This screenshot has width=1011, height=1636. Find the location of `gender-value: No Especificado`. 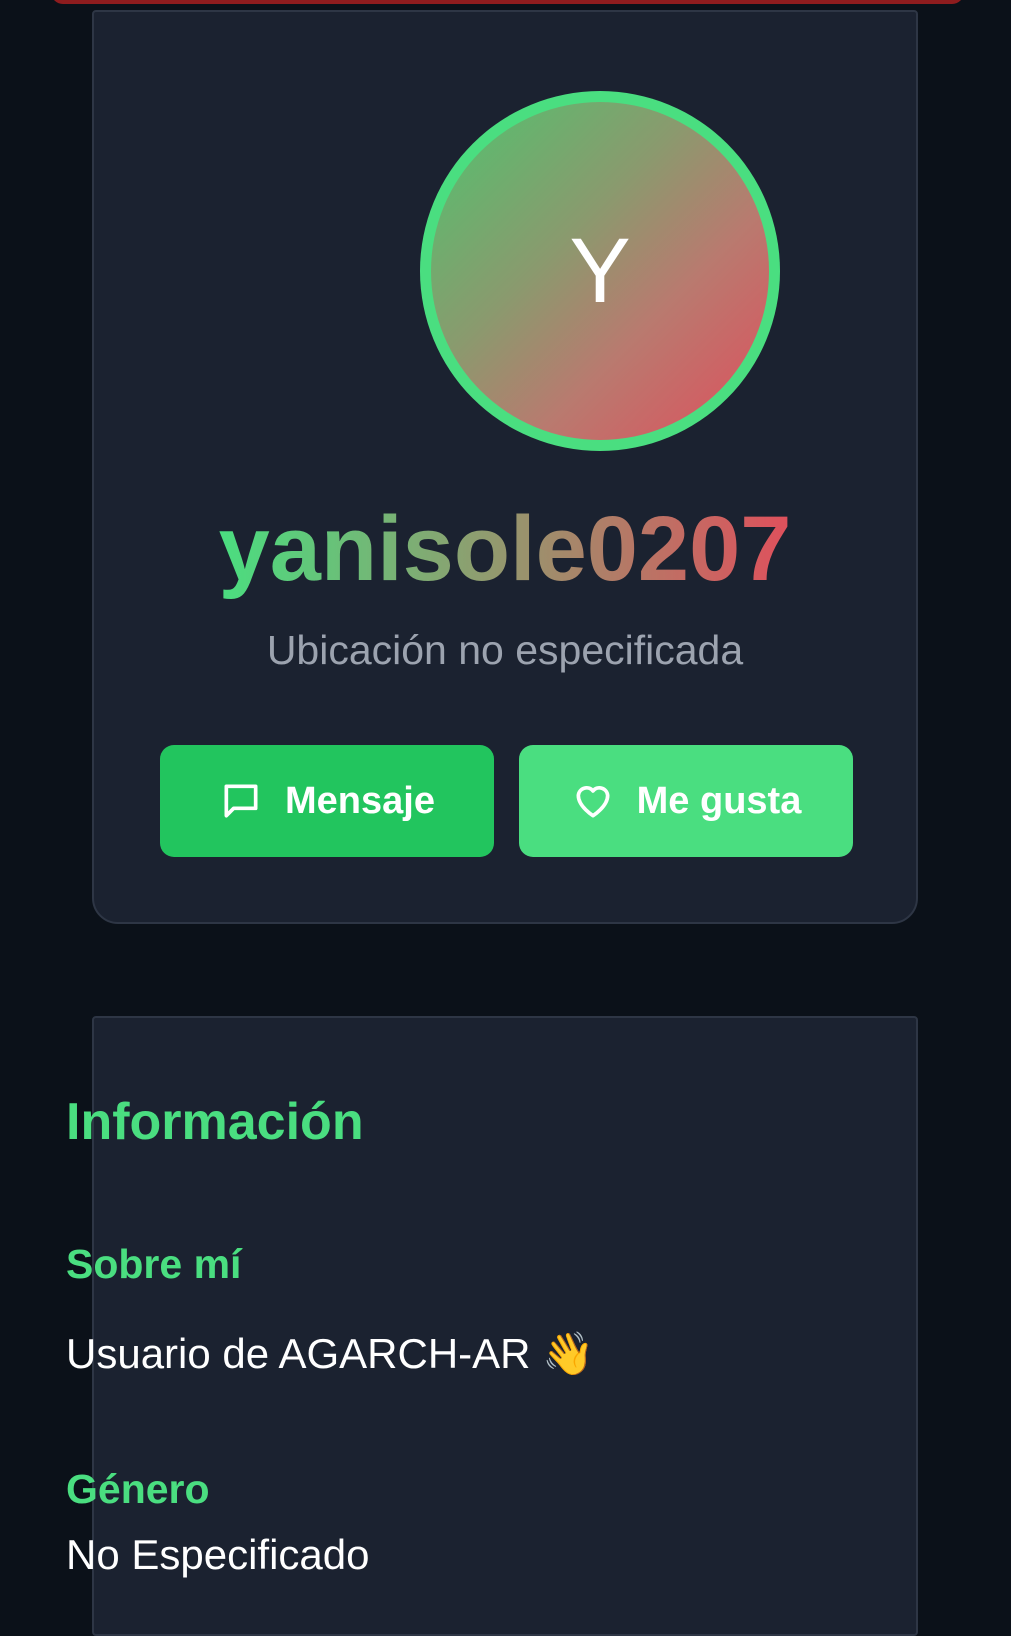

gender-value: No Especificado is located at coordinates (218, 1554).